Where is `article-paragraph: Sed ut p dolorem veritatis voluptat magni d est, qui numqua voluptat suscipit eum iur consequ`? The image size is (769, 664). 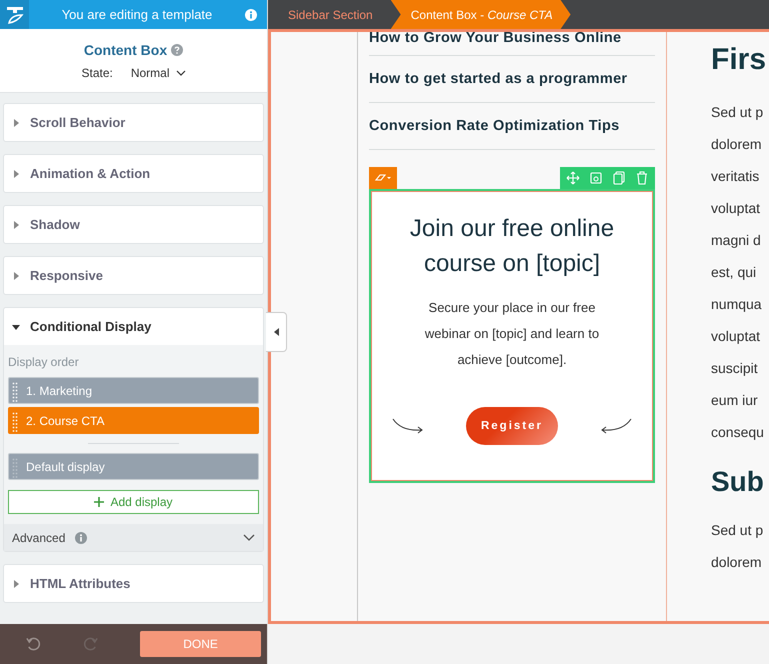
article-paragraph: Sed ut p dolorem veritatis voluptat magni d est, qui numqua voluptat suscipit eum iur consequ is located at coordinates (737, 272).